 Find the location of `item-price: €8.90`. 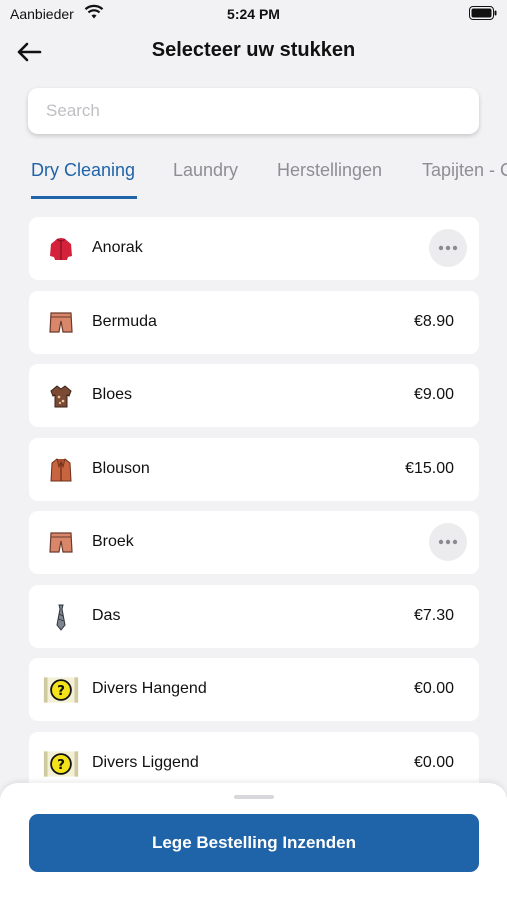

item-price: €8.90 is located at coordinates (433, 321).